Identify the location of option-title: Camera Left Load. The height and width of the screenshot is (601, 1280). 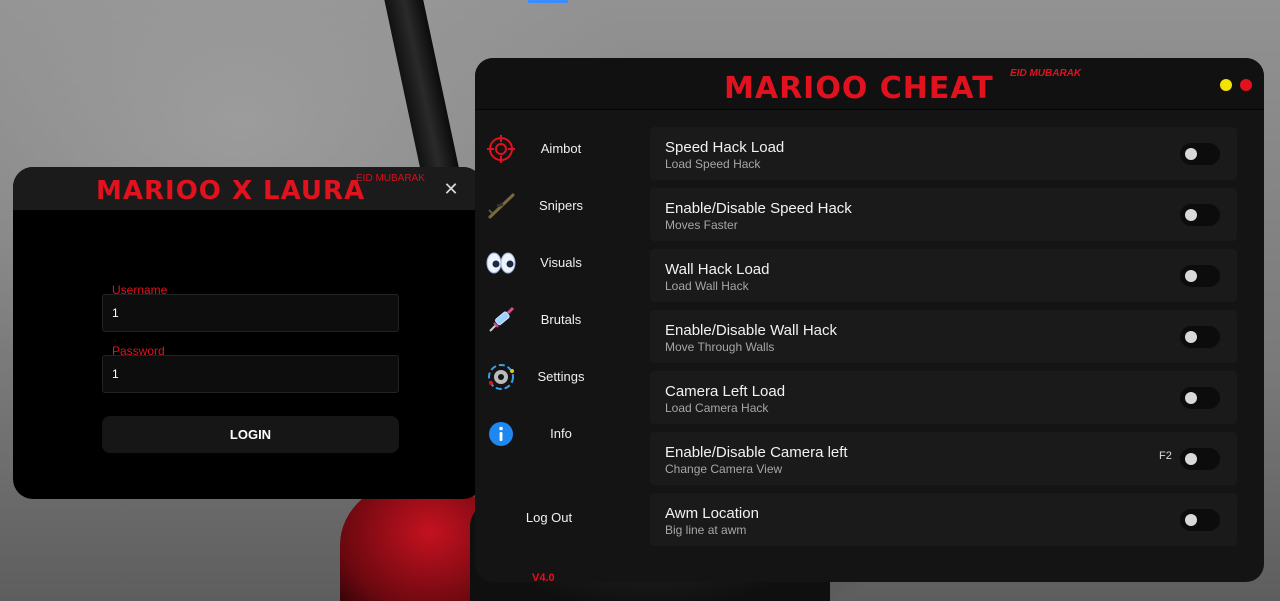
(725, 391).